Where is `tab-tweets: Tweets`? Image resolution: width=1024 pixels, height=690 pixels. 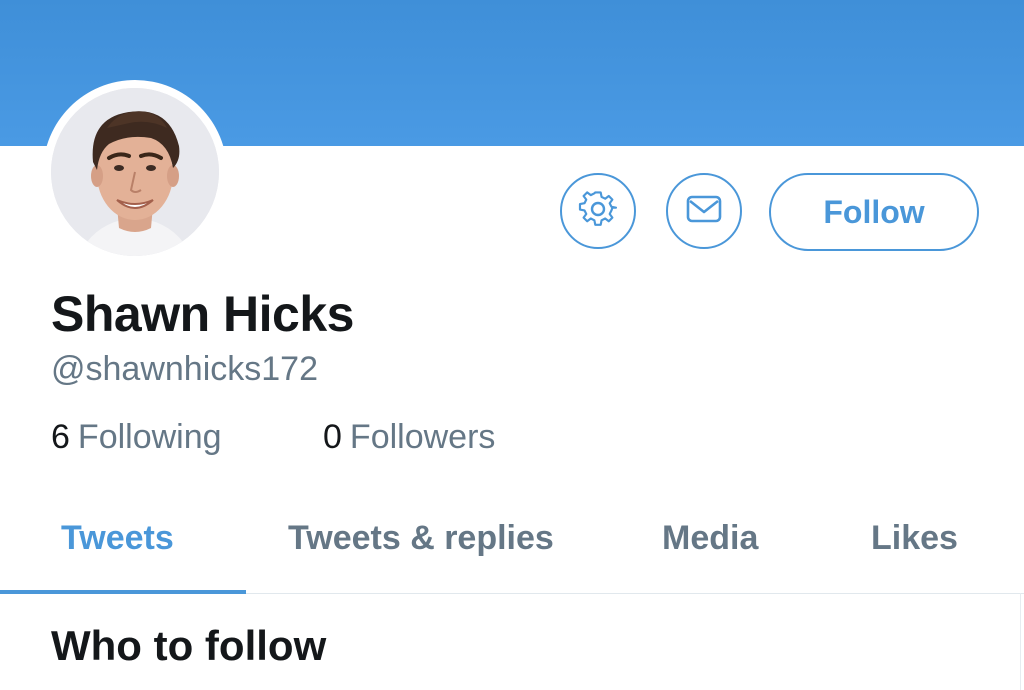 tab-tweets: Tweets is located at coordinates (117, 538).